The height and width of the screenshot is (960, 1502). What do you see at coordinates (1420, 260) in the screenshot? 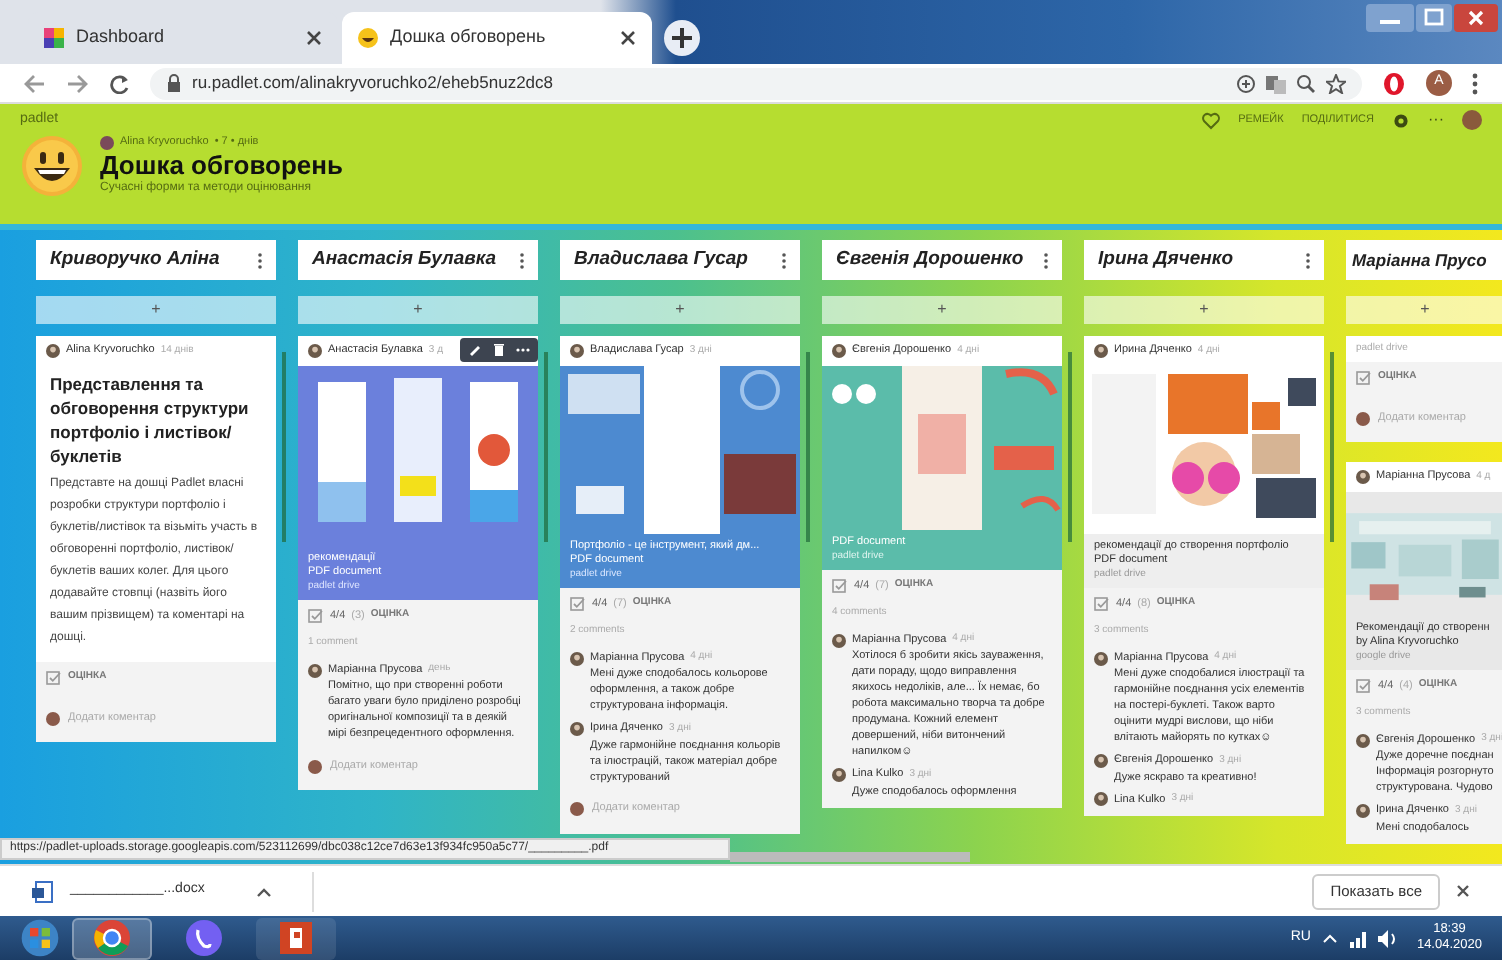
I see `column-title: Маріанна Прусо` at bounding box center [1420, 260].